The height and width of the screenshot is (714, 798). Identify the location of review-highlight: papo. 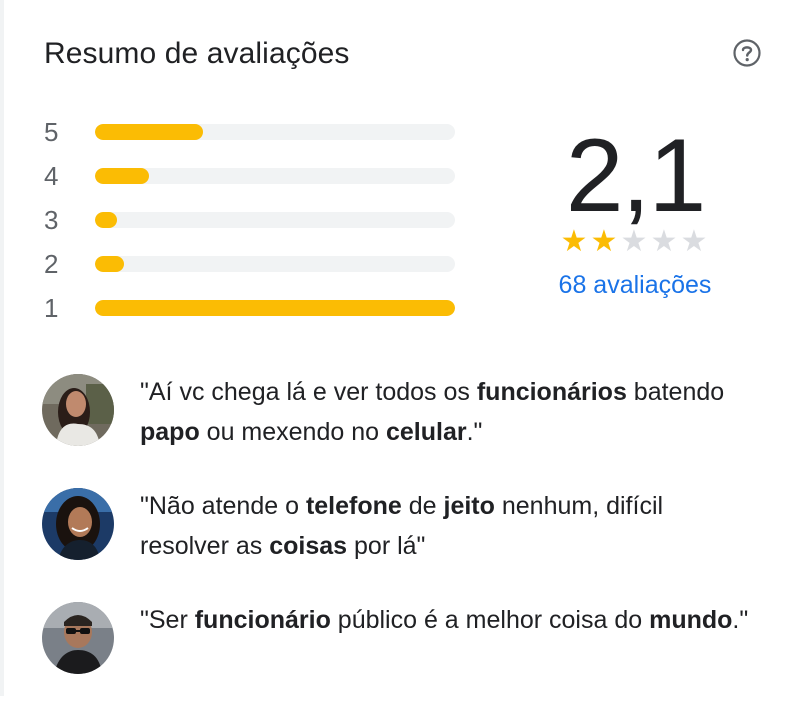
(170, 432).